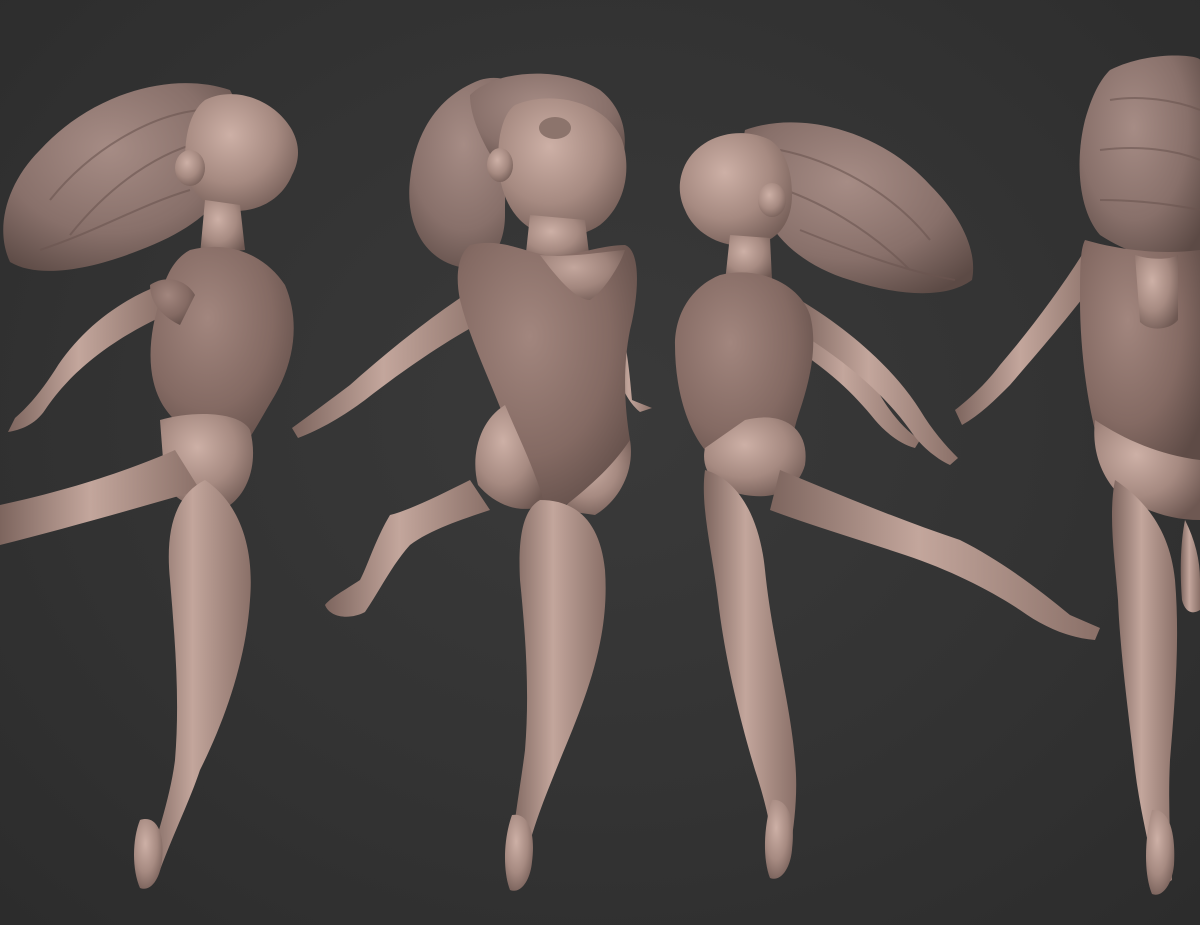  What do you see at coordinates (100, 497) in the screenshot?
I see `figure-1-leg-back` at bounding box center [100, 497].